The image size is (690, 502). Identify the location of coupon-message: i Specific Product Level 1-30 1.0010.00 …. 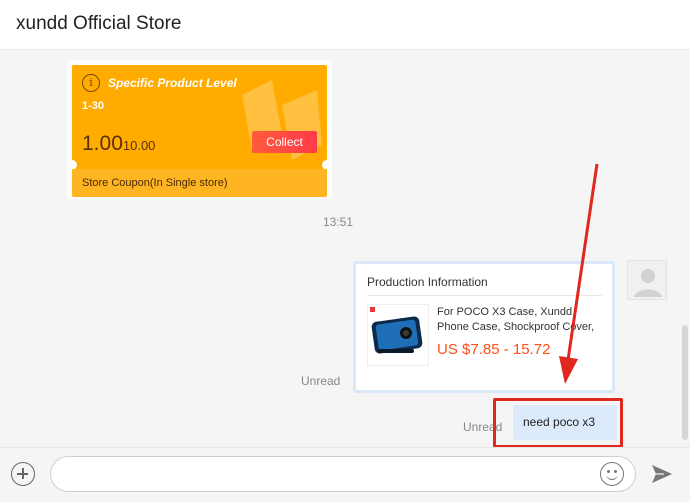
(199, 129).